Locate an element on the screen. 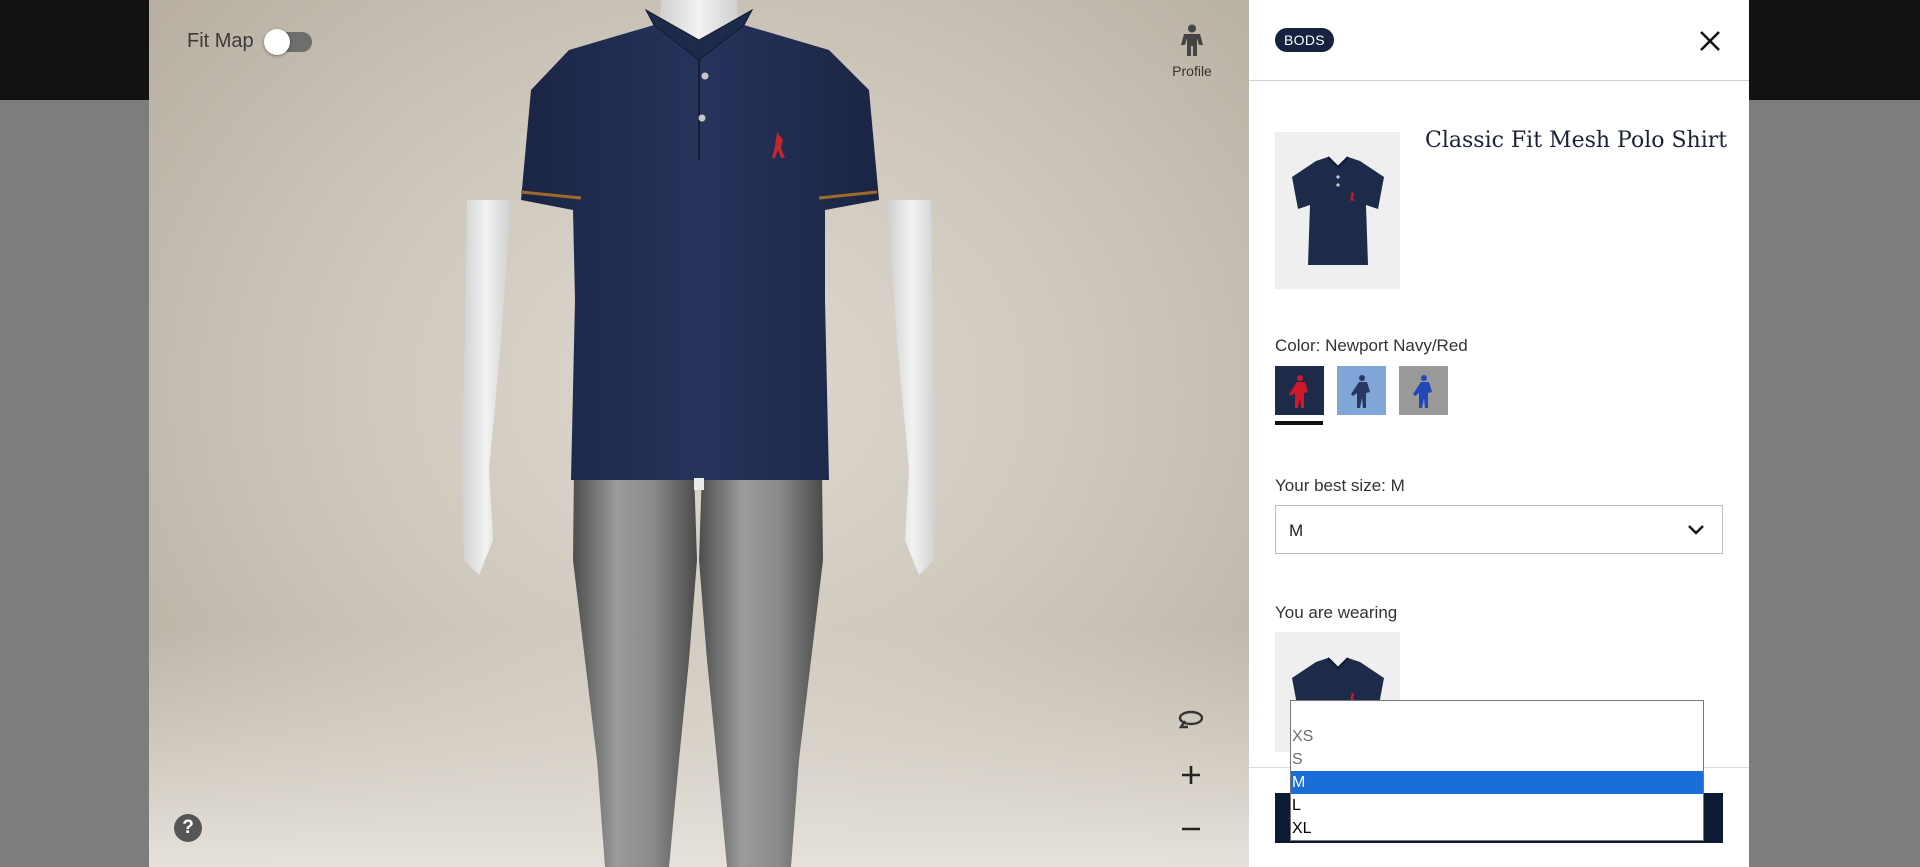  rotate-icon is located at coordinates (1191, 719).